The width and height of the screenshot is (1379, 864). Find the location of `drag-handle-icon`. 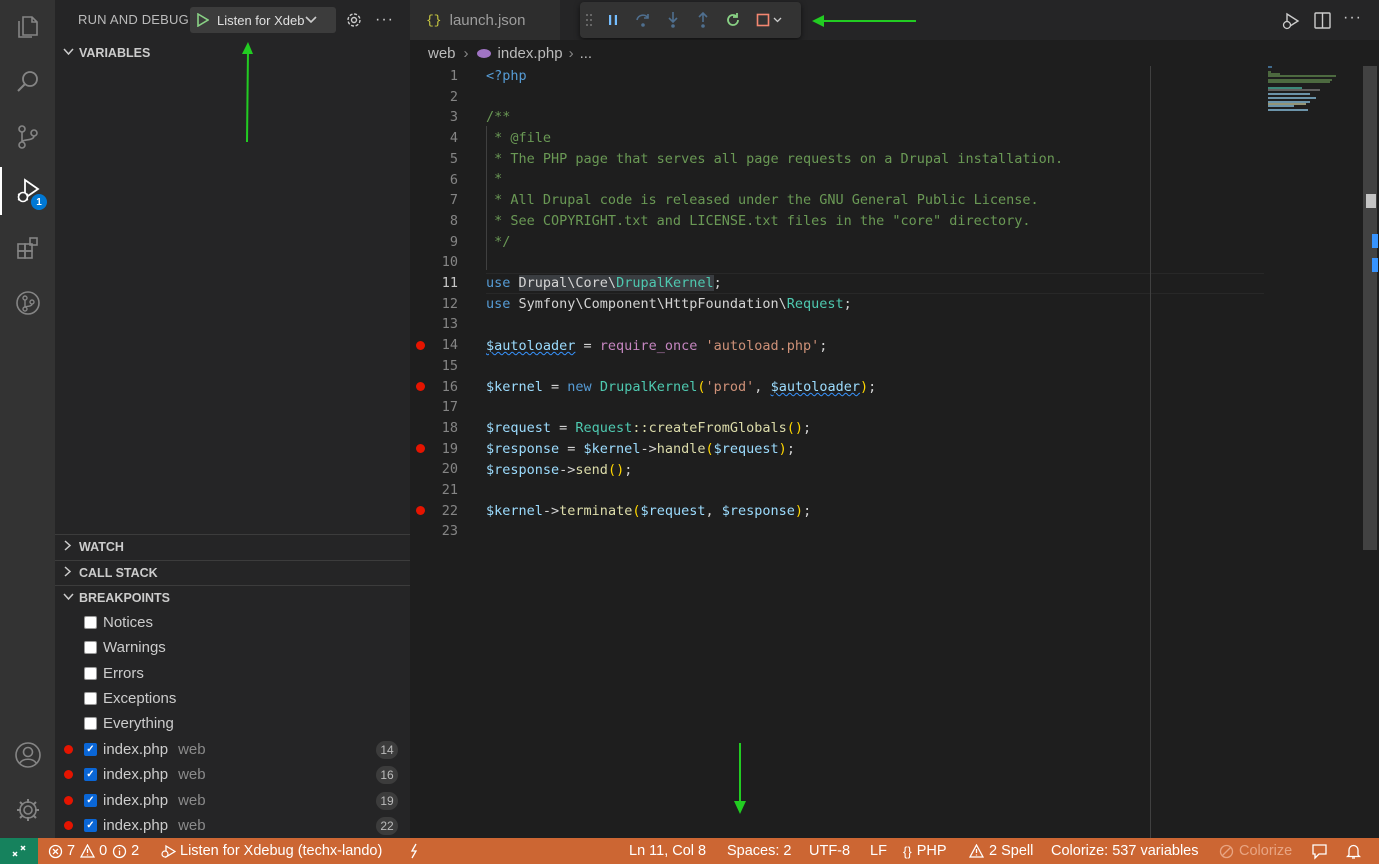

drag-handle-icon is located at coordinates (589, 20).